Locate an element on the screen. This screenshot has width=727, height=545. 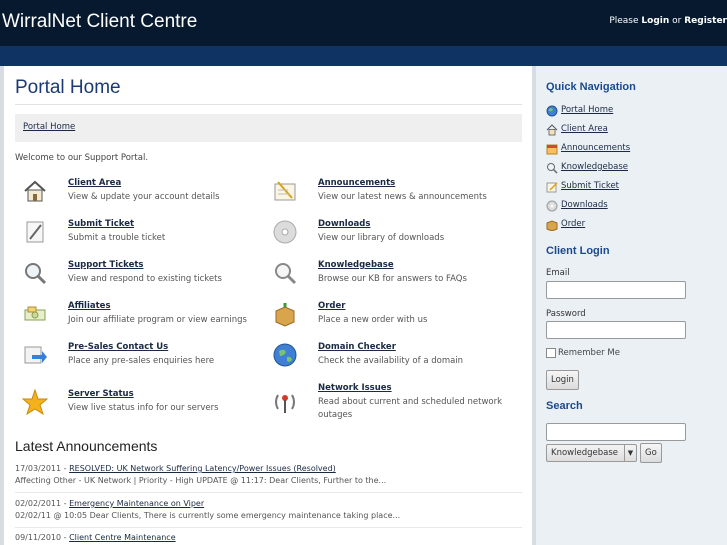
remember-me-label: Remember Me is located at coordinates (589, 353).